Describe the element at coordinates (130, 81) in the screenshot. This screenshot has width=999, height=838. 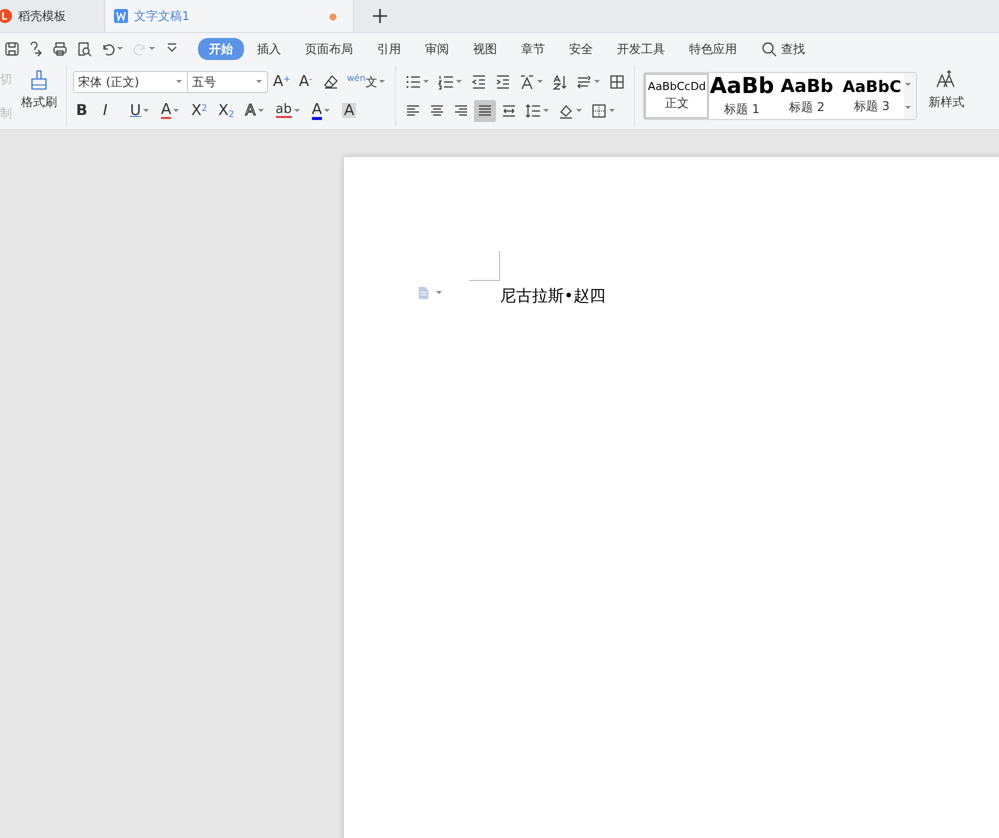
I see `font-name-field: 宋体 (正文)` at that location.